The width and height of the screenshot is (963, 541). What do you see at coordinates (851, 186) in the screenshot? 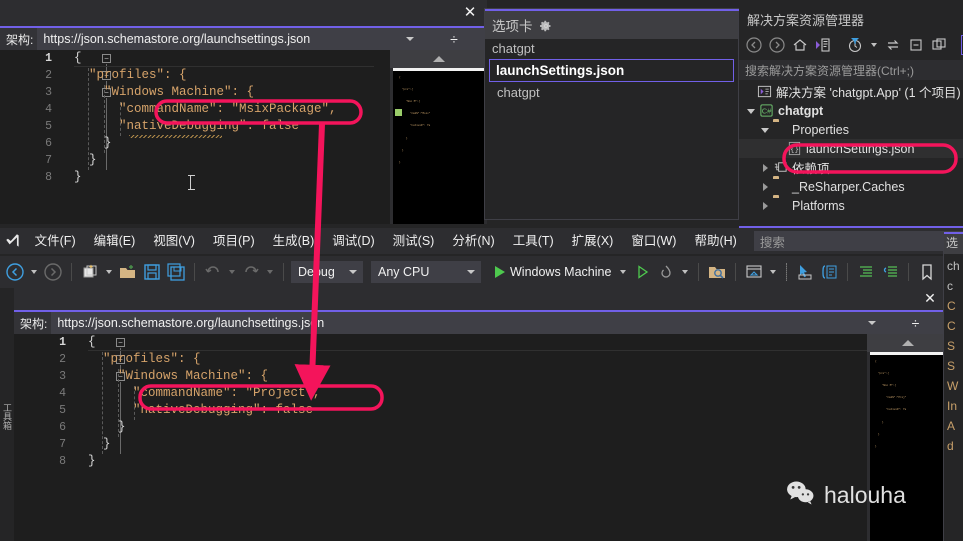
I see `tree-row-resharper-caches: _ReSharper.Caches` at bounding box center [851, 186].